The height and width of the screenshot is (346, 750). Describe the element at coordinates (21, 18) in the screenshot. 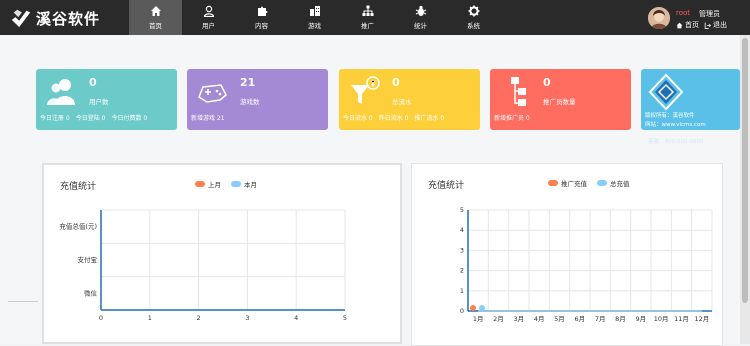

I see `logo-icon` at that location.